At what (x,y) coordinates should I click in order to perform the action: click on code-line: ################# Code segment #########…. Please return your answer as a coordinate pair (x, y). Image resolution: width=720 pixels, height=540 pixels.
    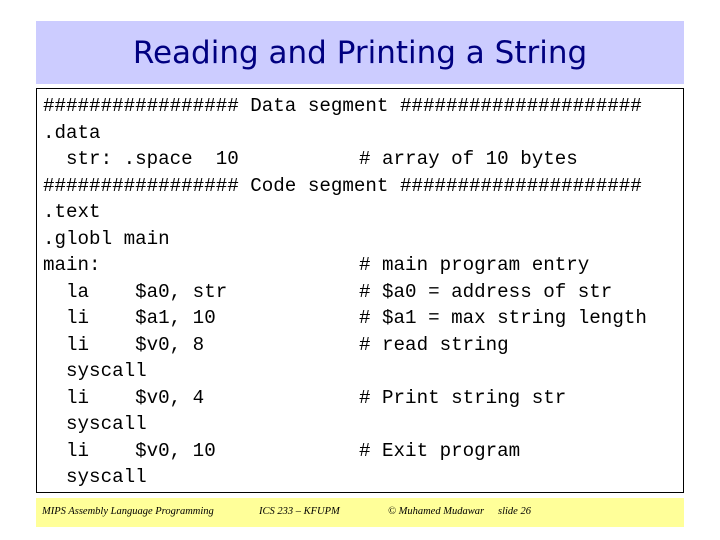
    Looking at the image, I should click on (342, 186).